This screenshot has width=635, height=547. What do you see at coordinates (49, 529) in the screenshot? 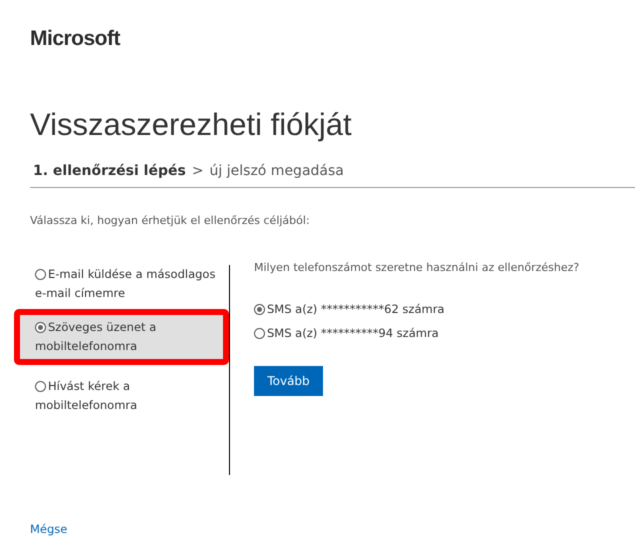
I see `cancel-link: Mégse` at bounding box center [49, 529].